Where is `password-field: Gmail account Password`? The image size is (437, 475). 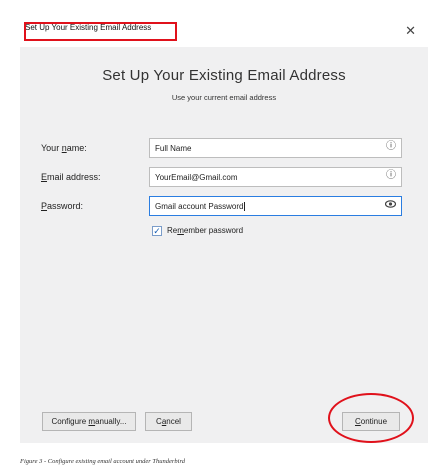 password-field: Gmail account Password is located at coordinates (275, 206).